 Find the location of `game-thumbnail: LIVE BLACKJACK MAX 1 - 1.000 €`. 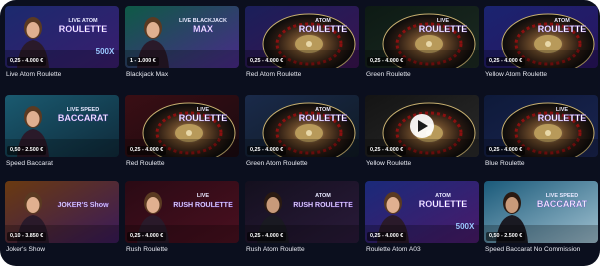

game-thumbnail: LIVE BLACKJACK MAX 1 - 1.000 € is located at coordinates (182, 37).